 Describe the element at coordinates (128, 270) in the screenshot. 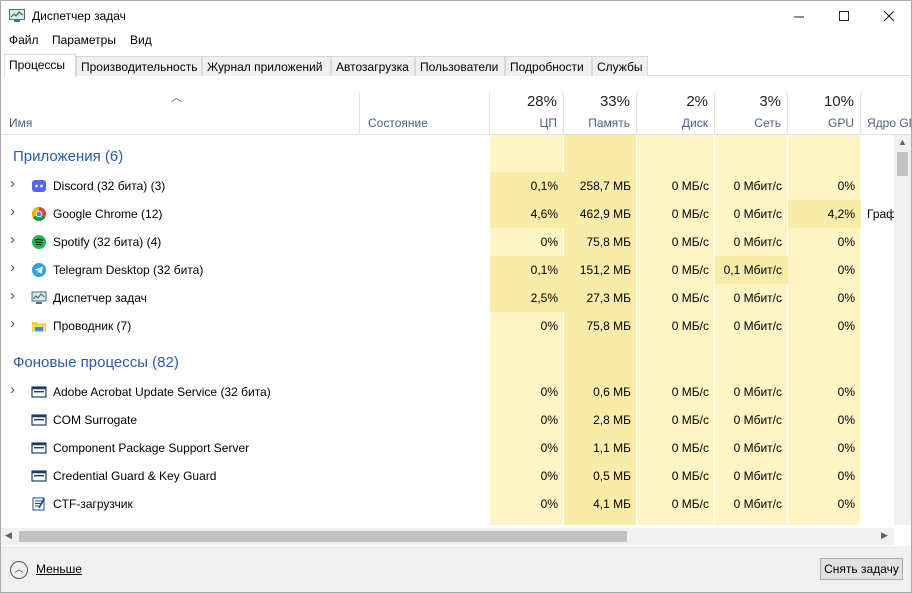

I see `process-name: Telegram Desktop (32 бита)` at that location.